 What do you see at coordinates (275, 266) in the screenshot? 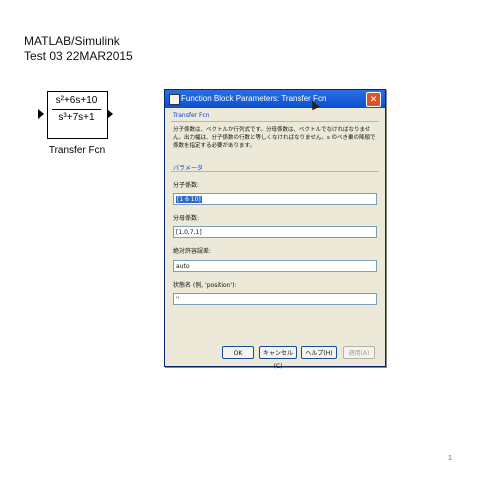
I see `absolute-tolerance-input: auto` at bounding box center [275, 266].